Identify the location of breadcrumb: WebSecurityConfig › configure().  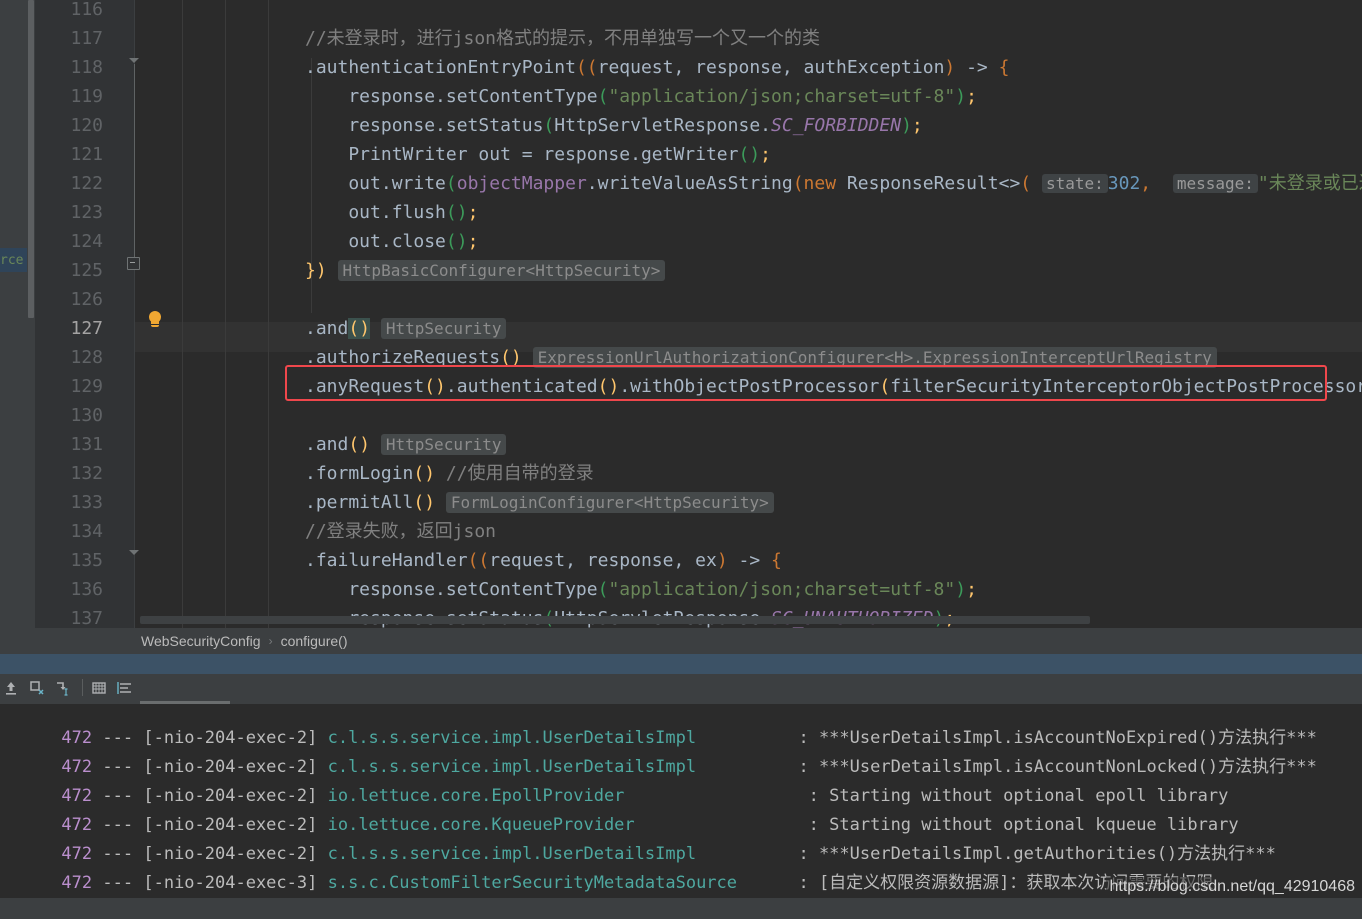
(698, 641).